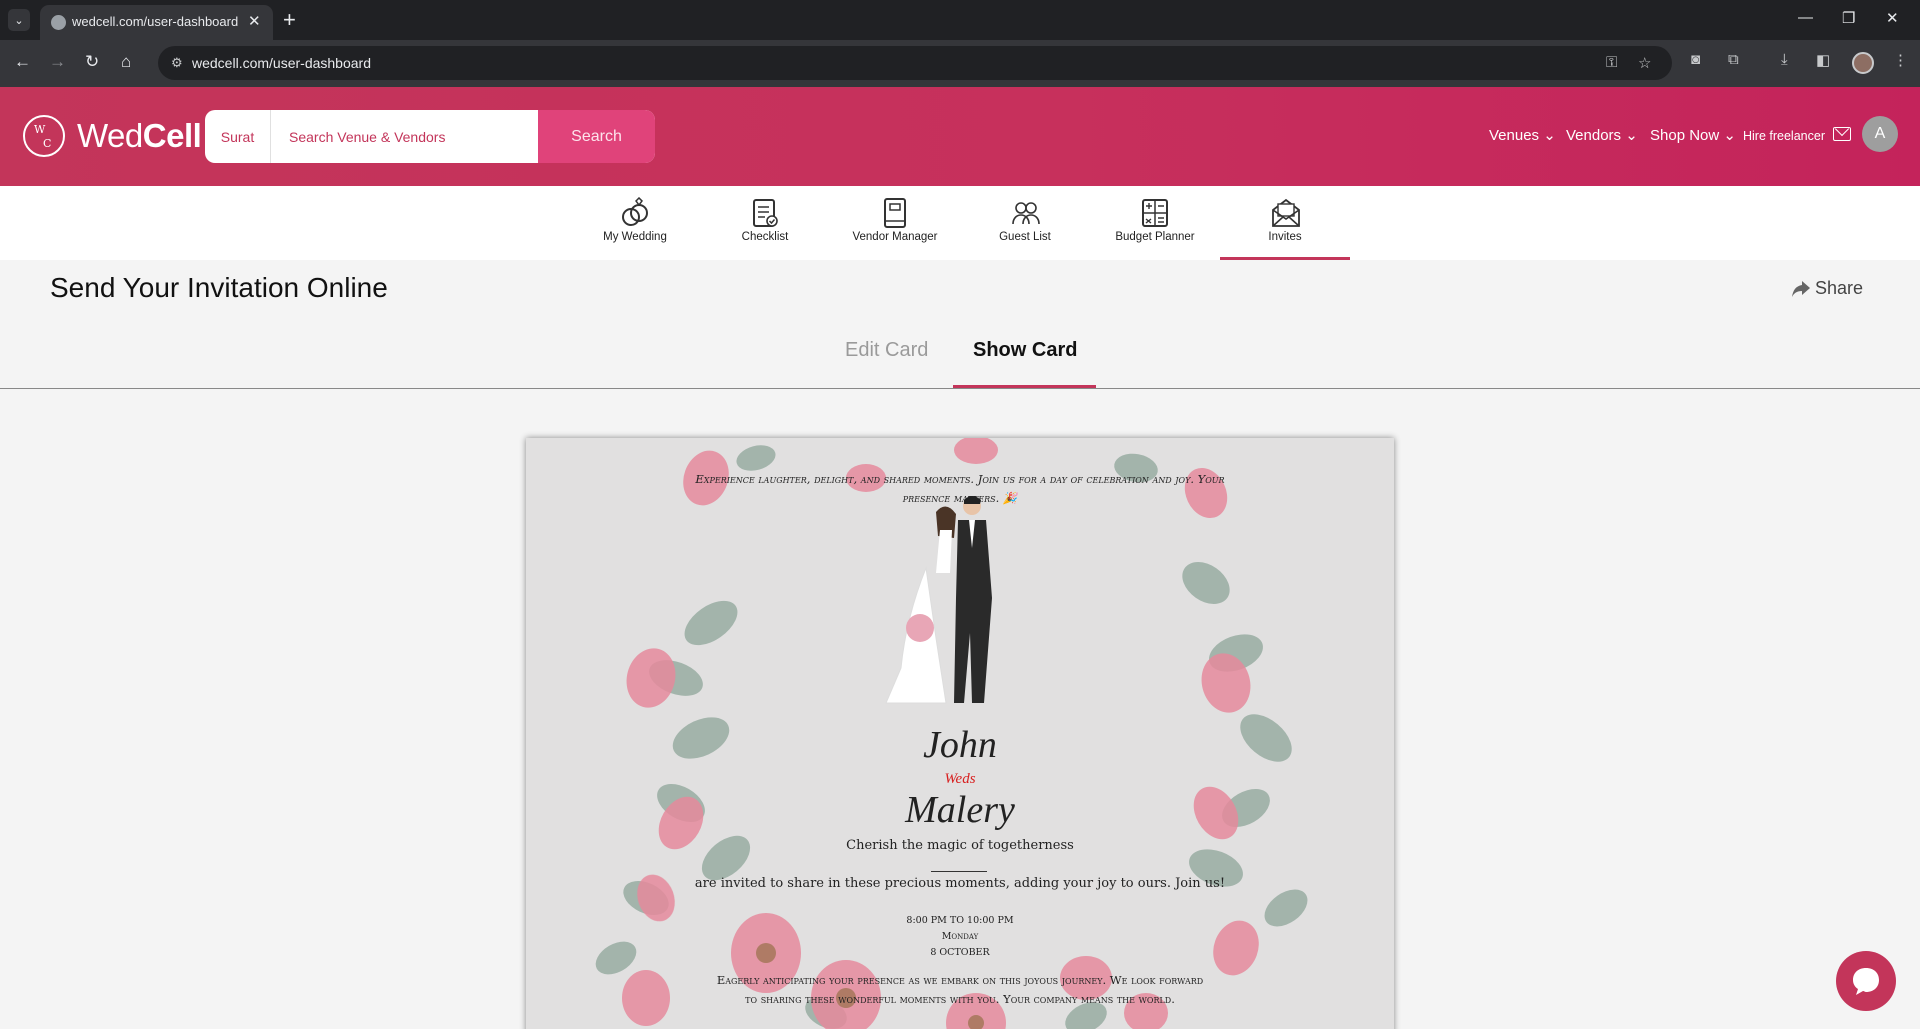  What do you see at coordinates (960, 952) in the screenshot?
I see `event-date: 8 OCTOBER` at bounding box center [960, 952].